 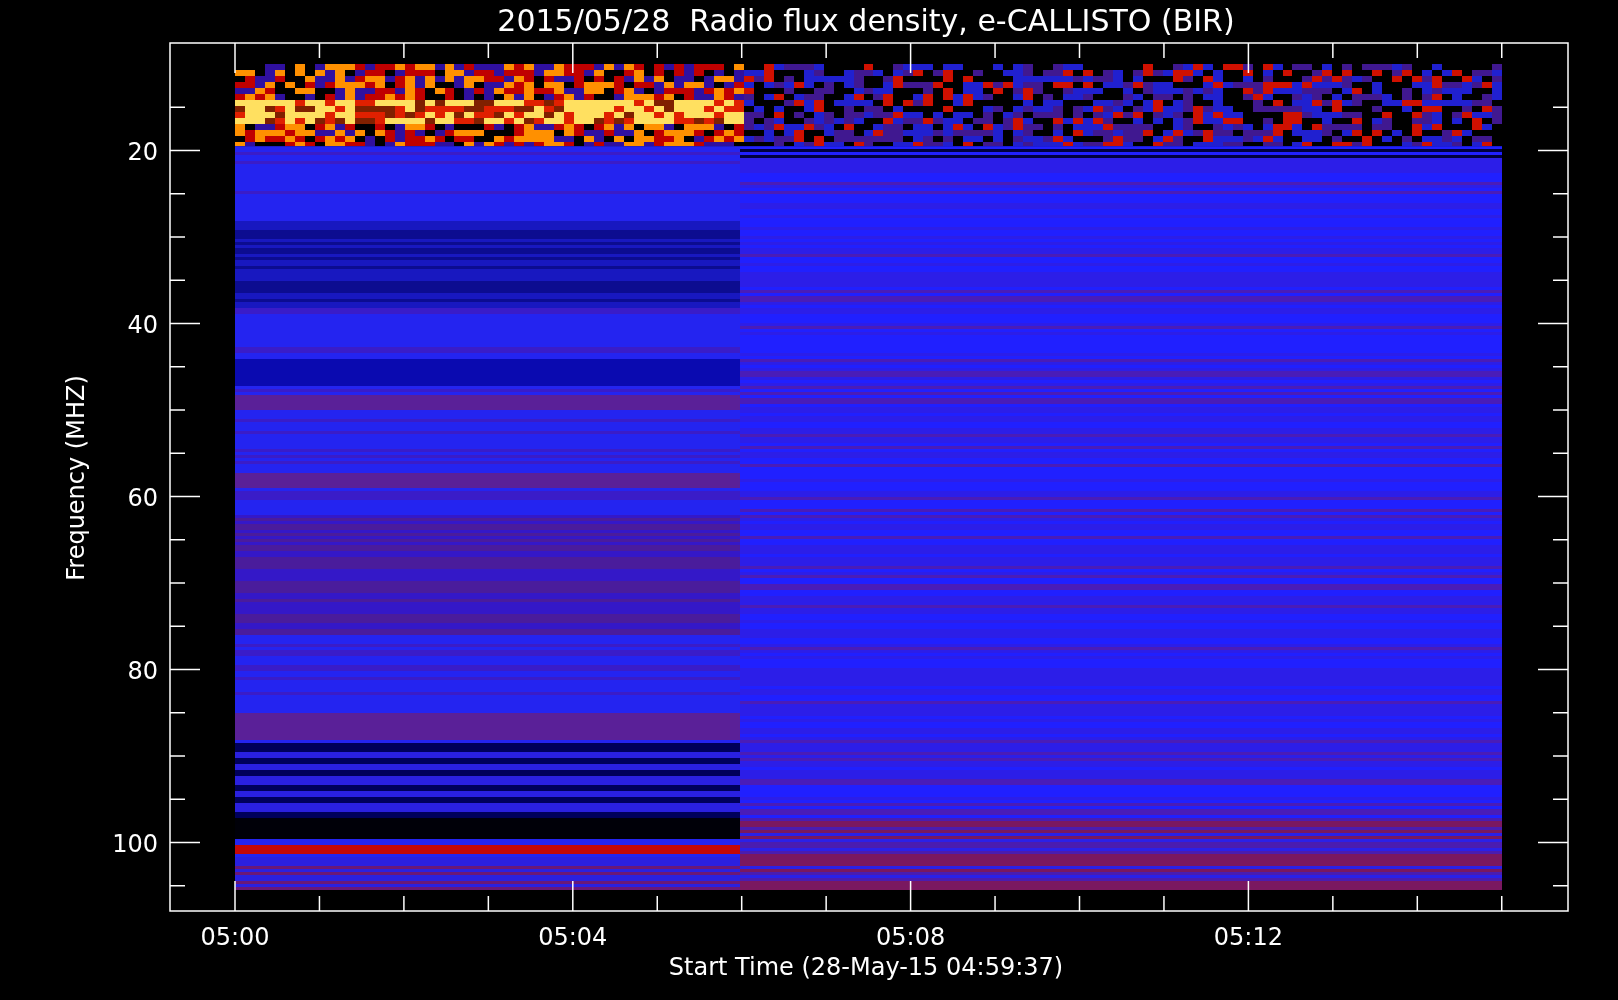 What do you see at coordinates (866, 967) in the screenshot?
I see `x-axis-label: Start Time (28-May-15 04:59:37)` at bounding box center [866, 967].